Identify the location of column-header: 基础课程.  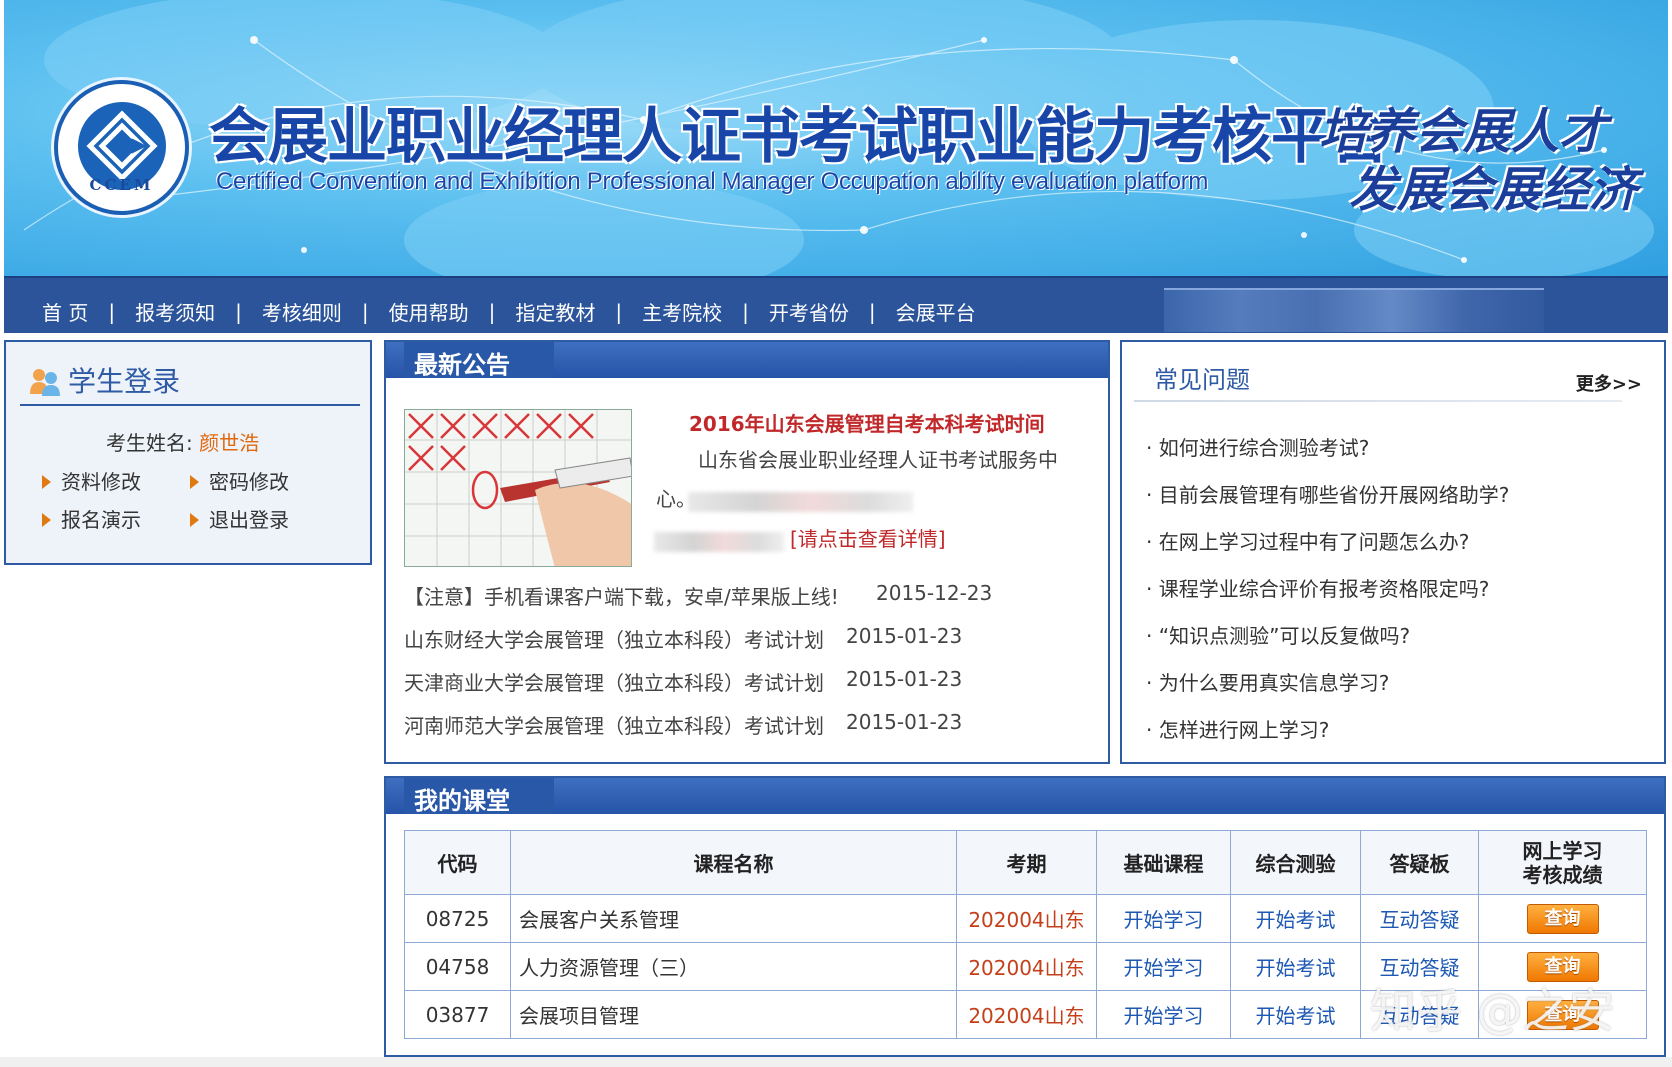
(1163, 862).